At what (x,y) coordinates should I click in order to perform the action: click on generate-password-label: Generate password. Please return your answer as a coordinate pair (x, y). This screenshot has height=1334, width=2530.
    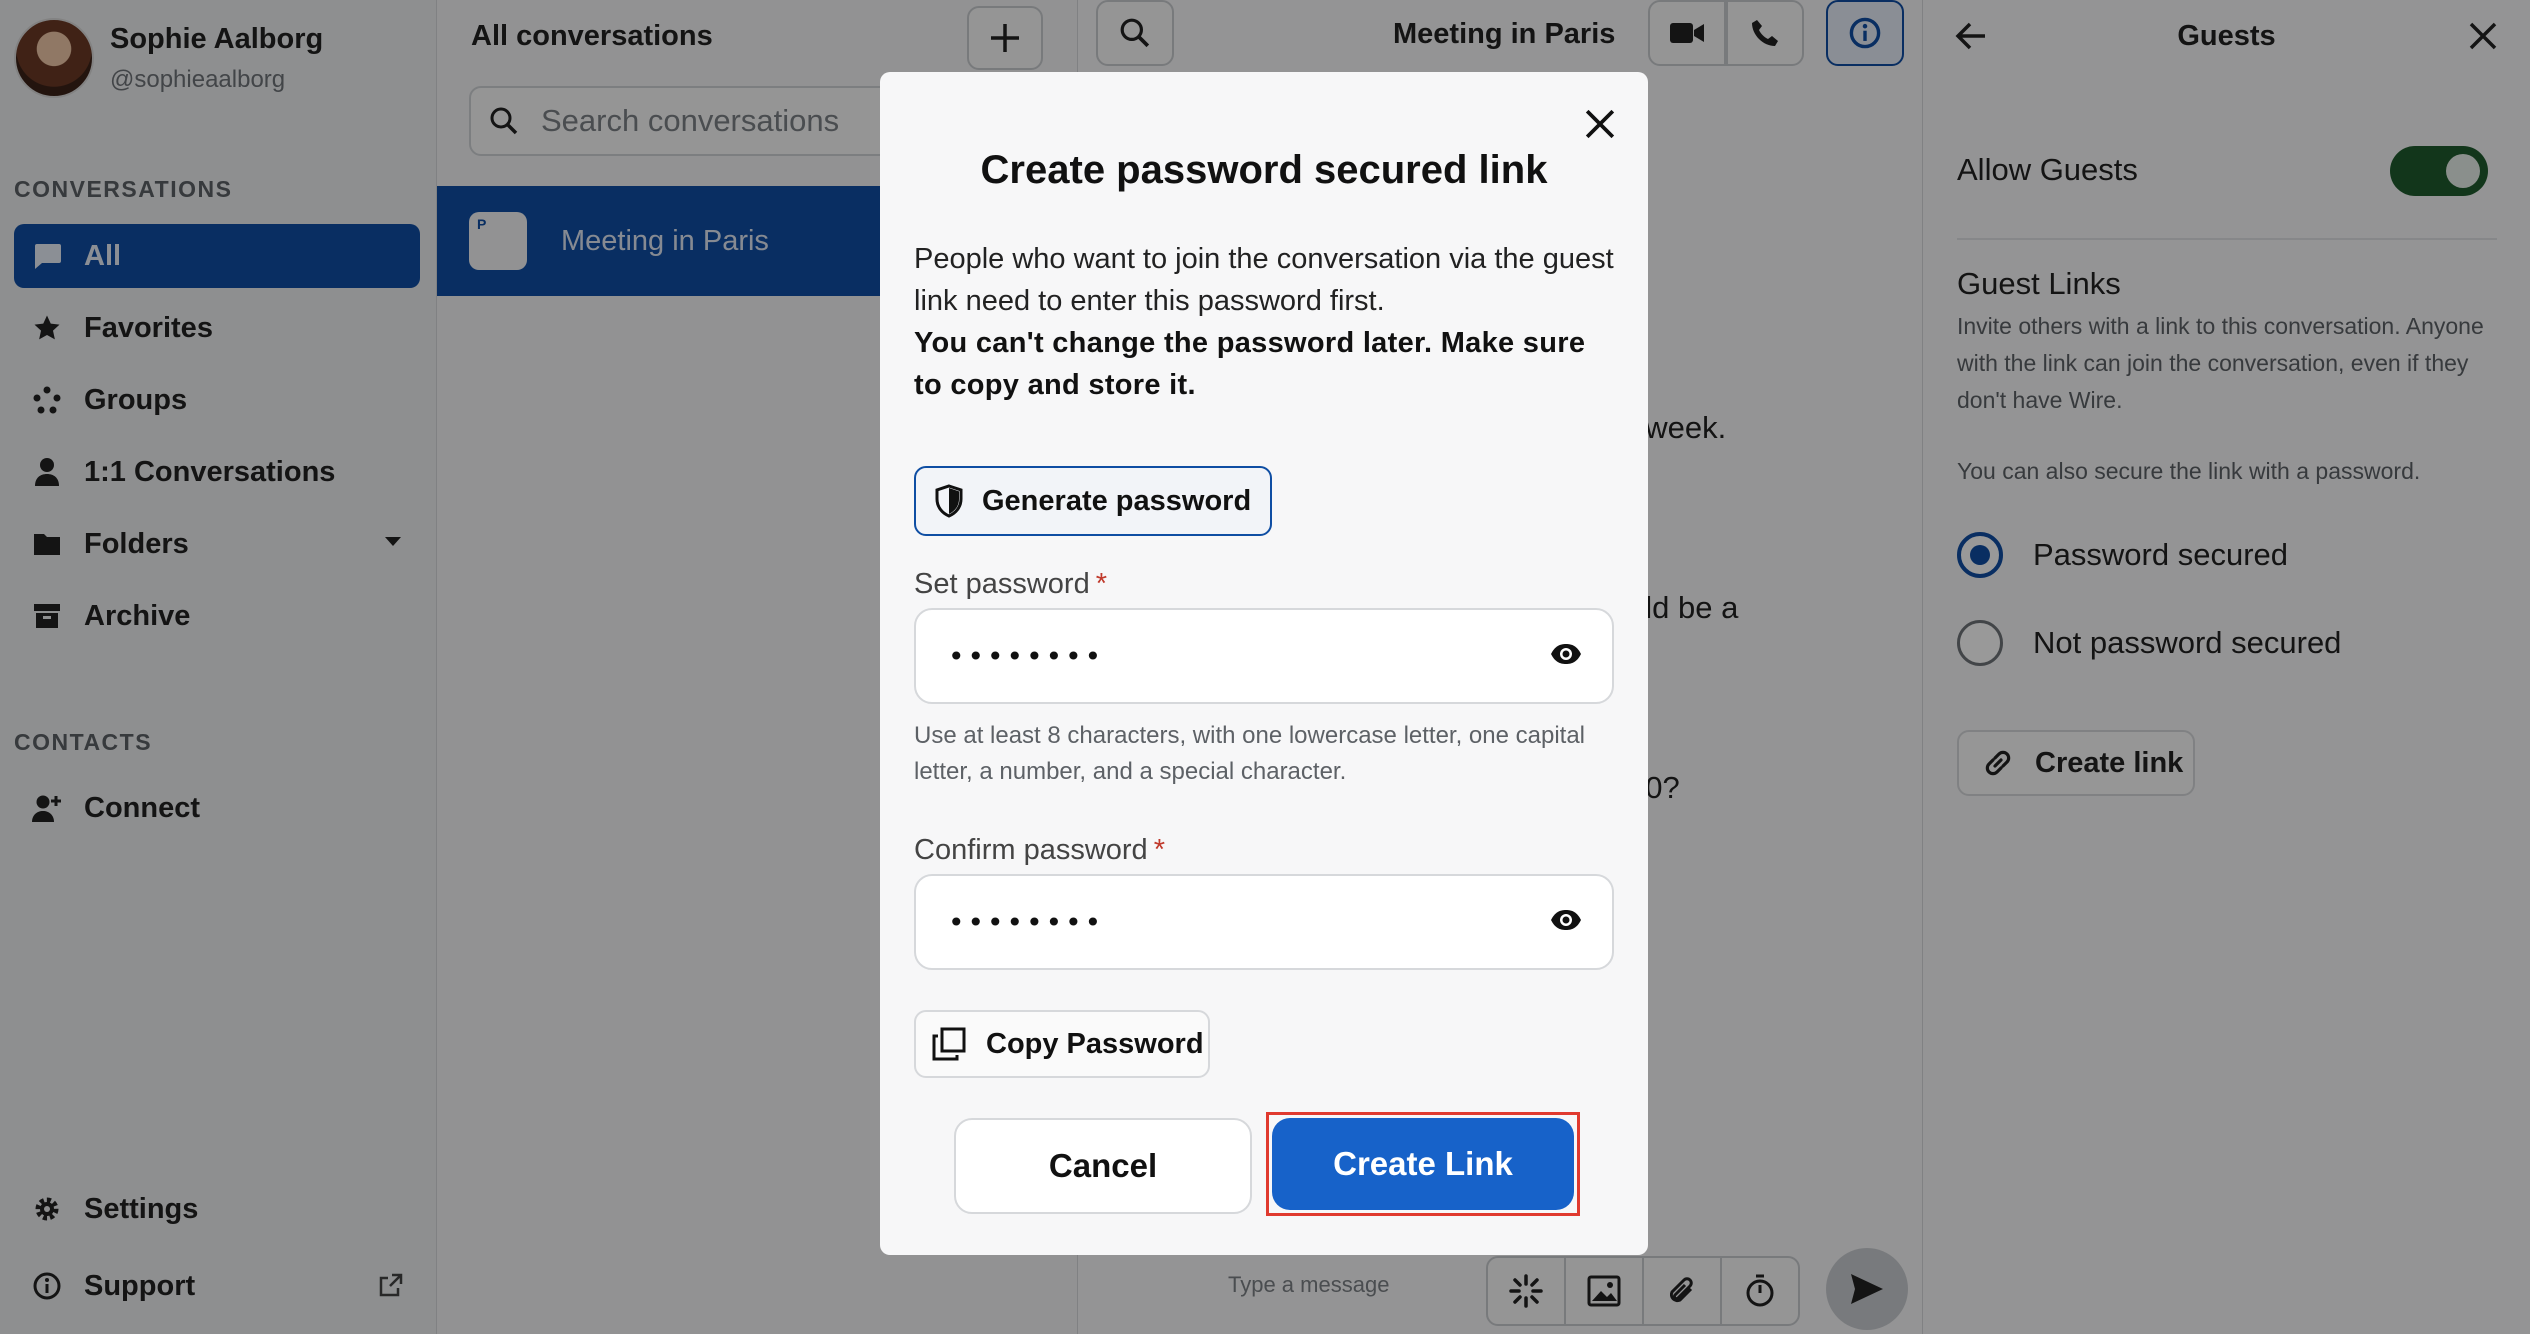
    Looking at the image, I should click on (1117, 500).